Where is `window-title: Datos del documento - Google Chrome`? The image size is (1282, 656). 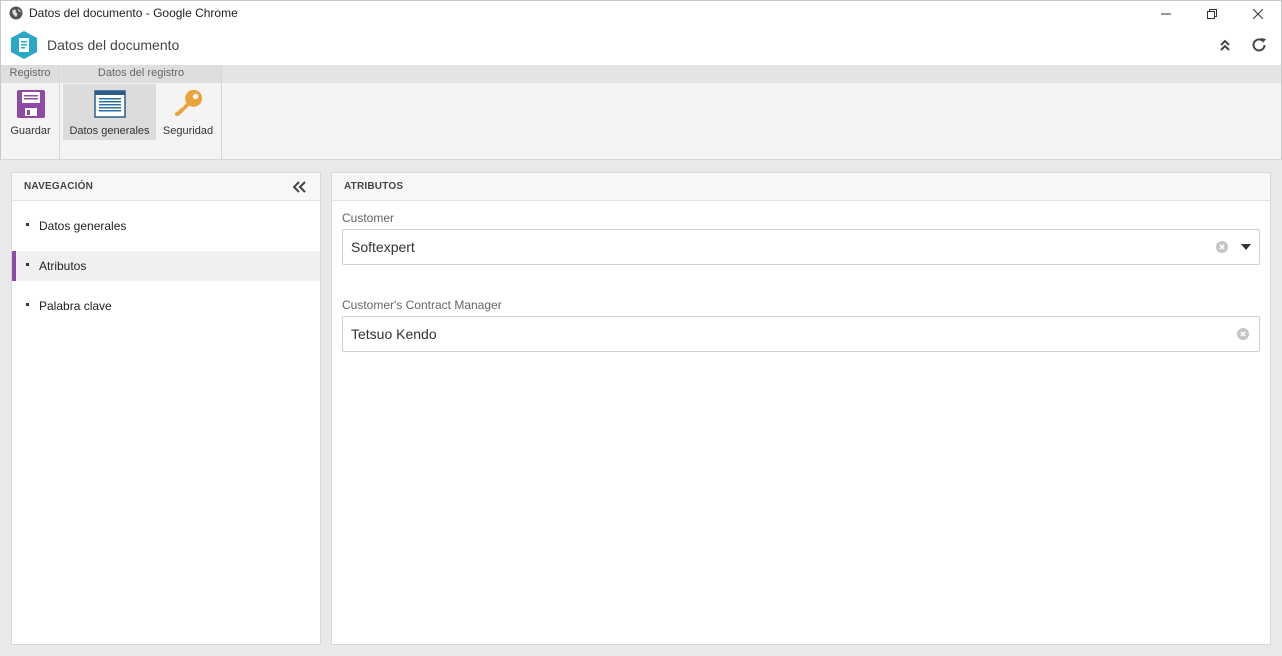
window-title: Datos del documento - Google Chrome is located at coordinates (133, 13).